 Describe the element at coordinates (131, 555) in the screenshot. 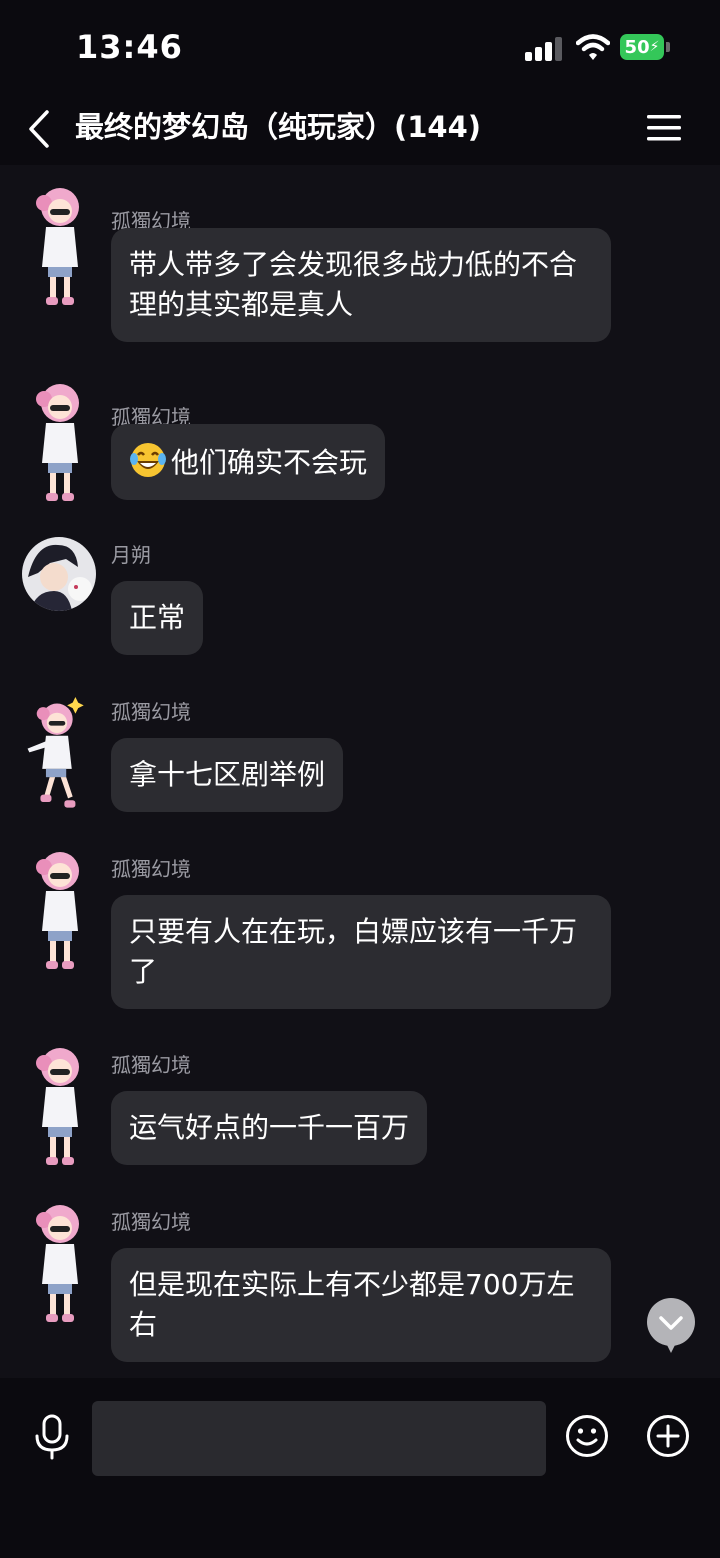

I see `sender-name: 月朔` at that location.